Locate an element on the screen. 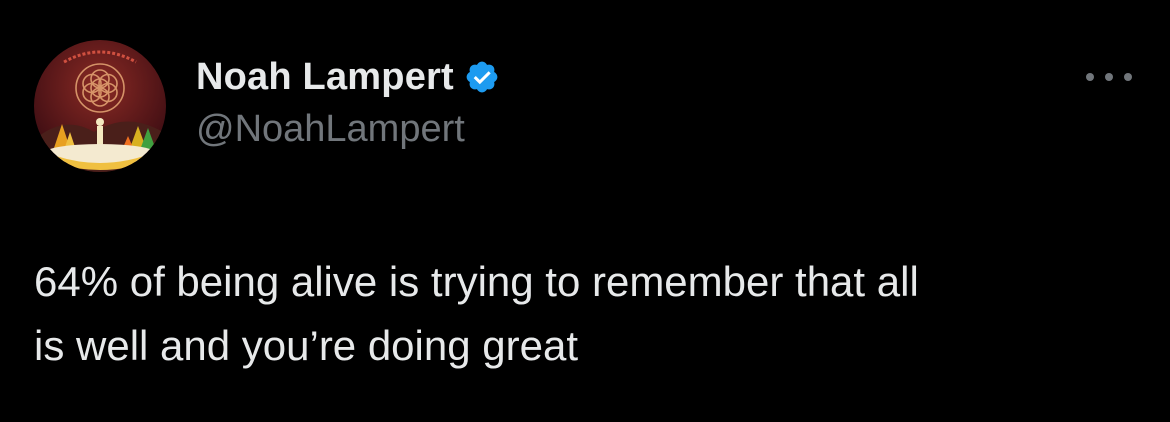  author-name-row: Noah Lampert is located at coordinates (348, 77).